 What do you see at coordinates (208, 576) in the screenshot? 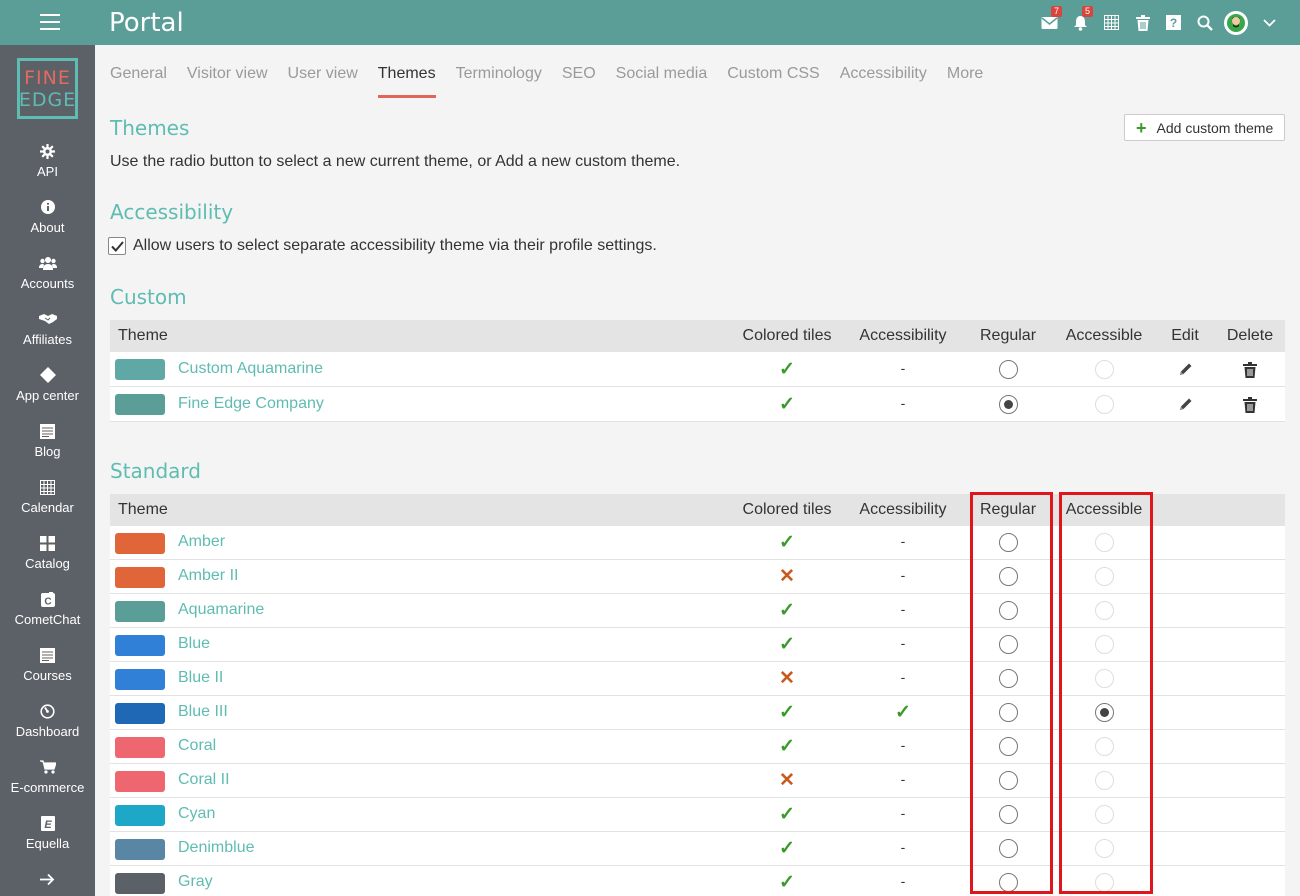
I see `theme-name-link: Amber II` at bounding box center [208, 576].